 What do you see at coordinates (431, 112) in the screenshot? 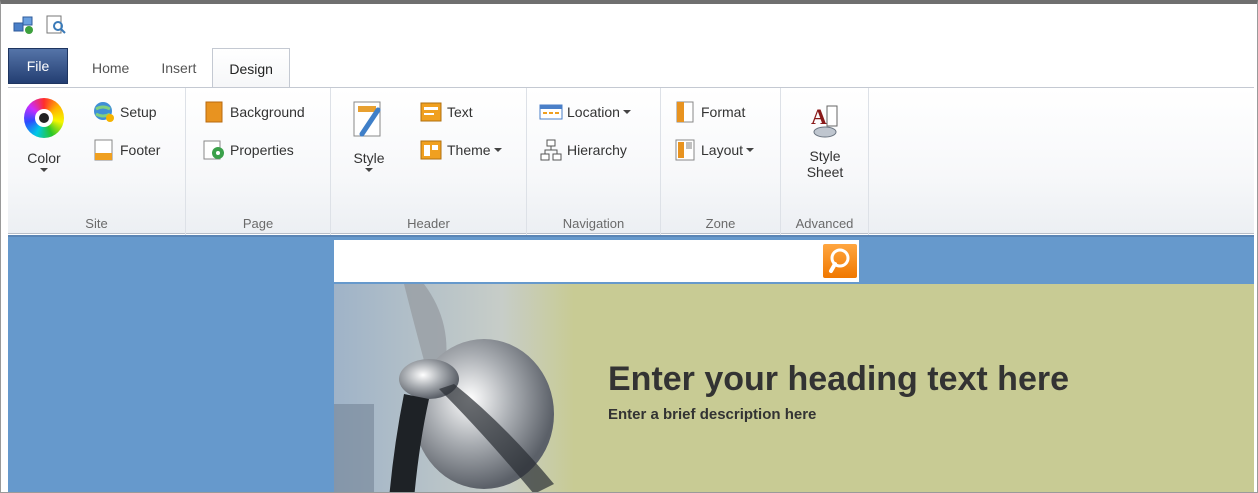
I see `text-icon` at bounding box center [431, 112].